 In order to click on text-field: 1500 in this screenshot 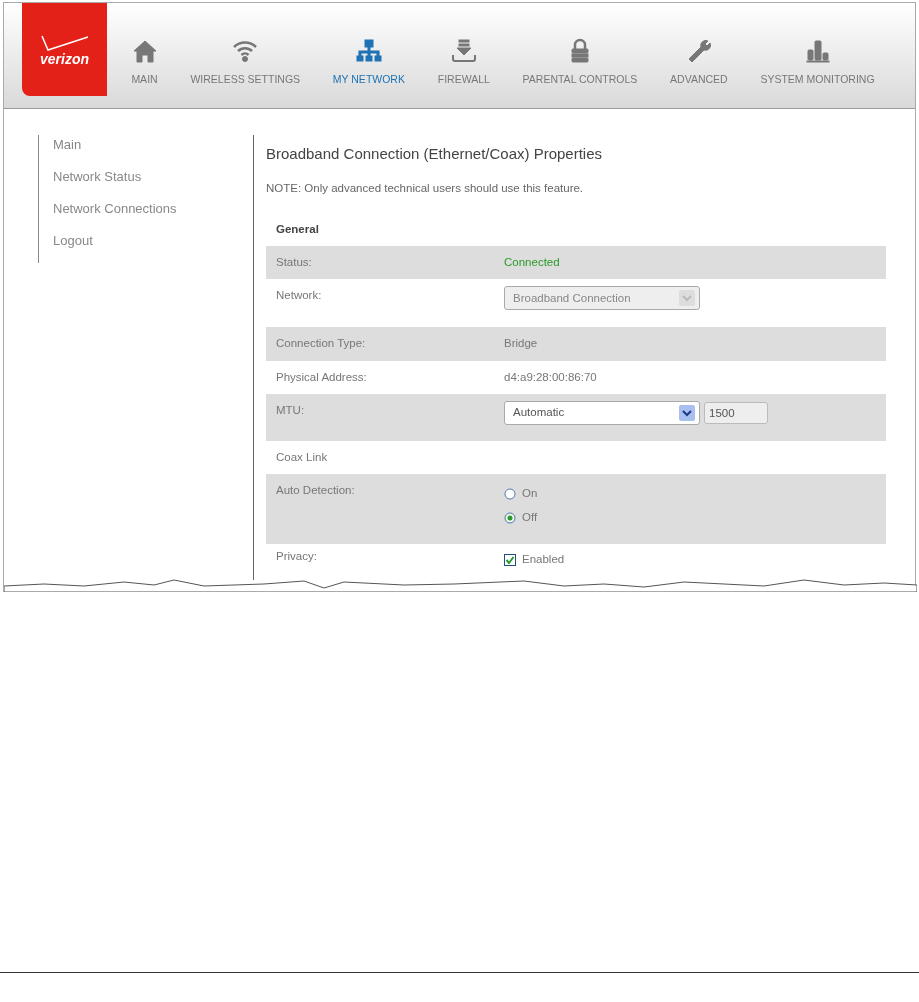, I will do `click(736, 412)`.